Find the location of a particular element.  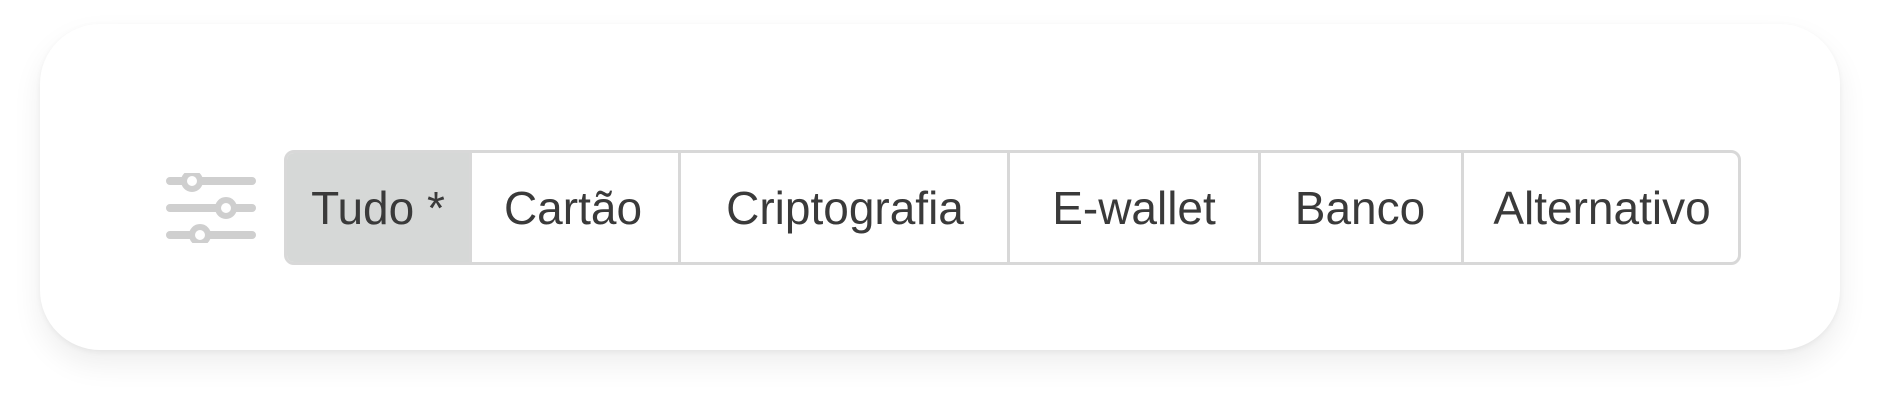

tab-banco: Banco is located at coordinates (1359, 207).